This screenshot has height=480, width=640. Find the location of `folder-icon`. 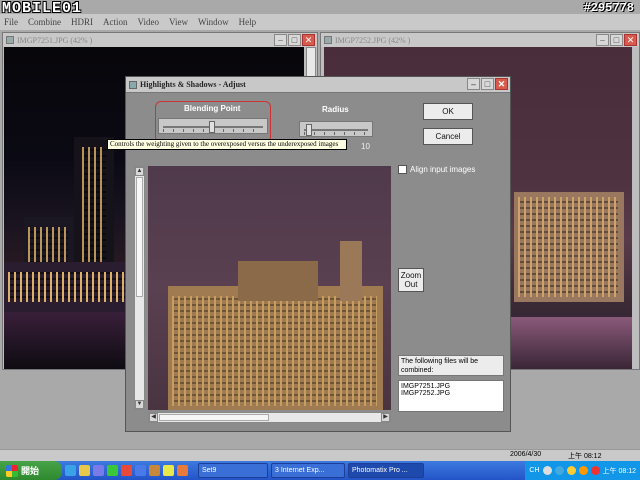

folder-icon is located at coordinates (84, 470).